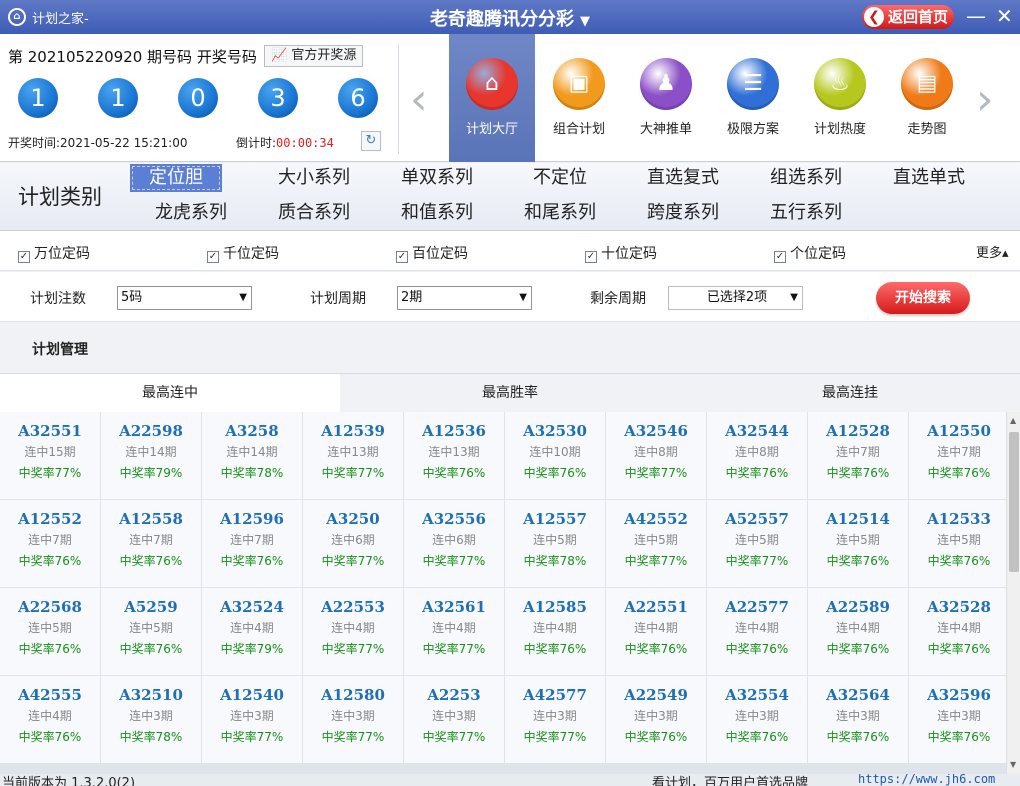  What do you see at coordinates (985, 99) in the screenshot?
I see `nav-next-icon: ›` at bounding box center [985, 99].